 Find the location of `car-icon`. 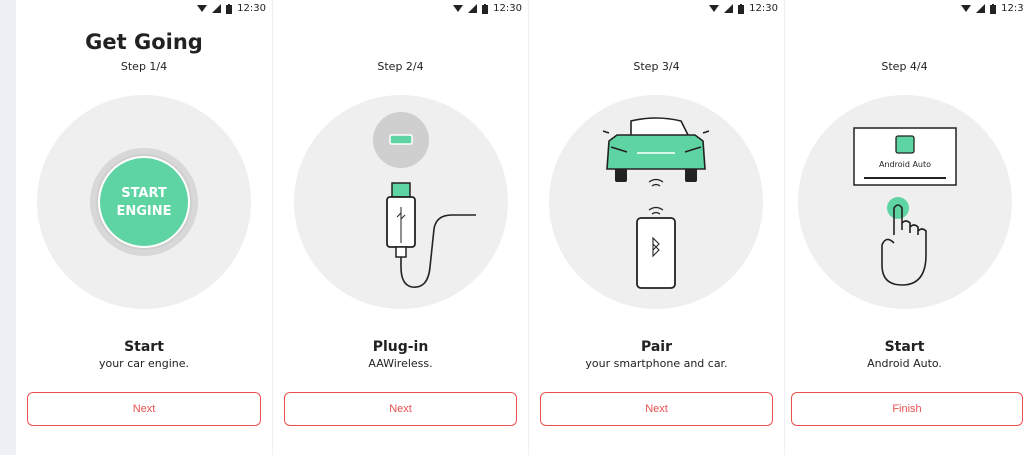

car-icon is located at coordinates (656, 149).